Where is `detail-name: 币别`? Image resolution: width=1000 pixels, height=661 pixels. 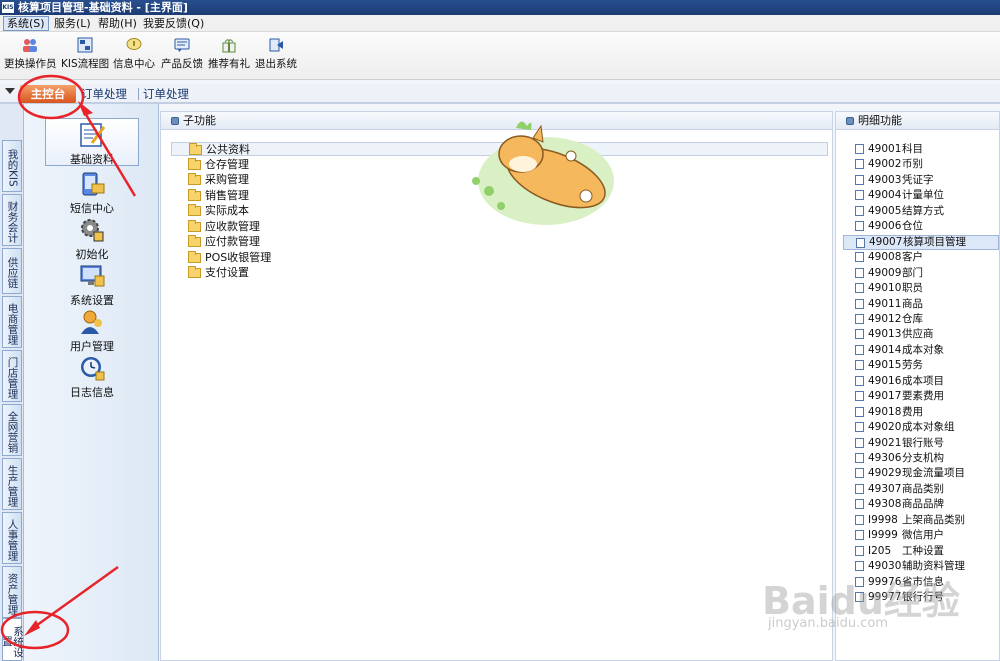 detail-name: 币别 is located at coordinates (912, 164).